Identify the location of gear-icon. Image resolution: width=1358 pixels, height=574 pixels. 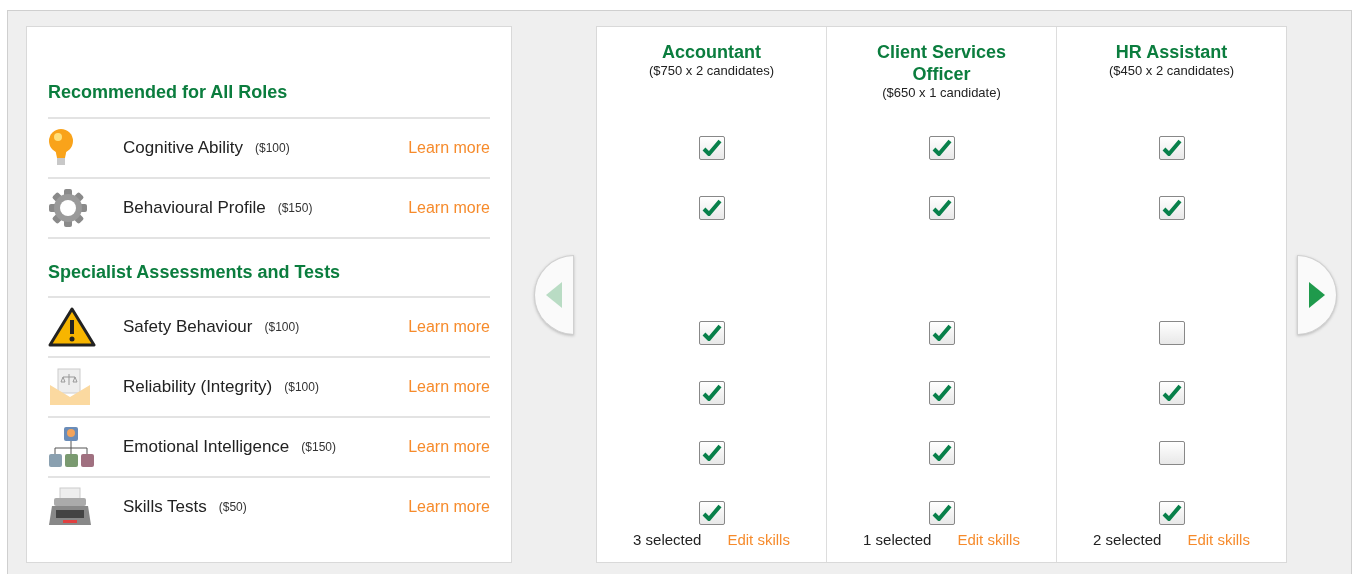
(68, 208).